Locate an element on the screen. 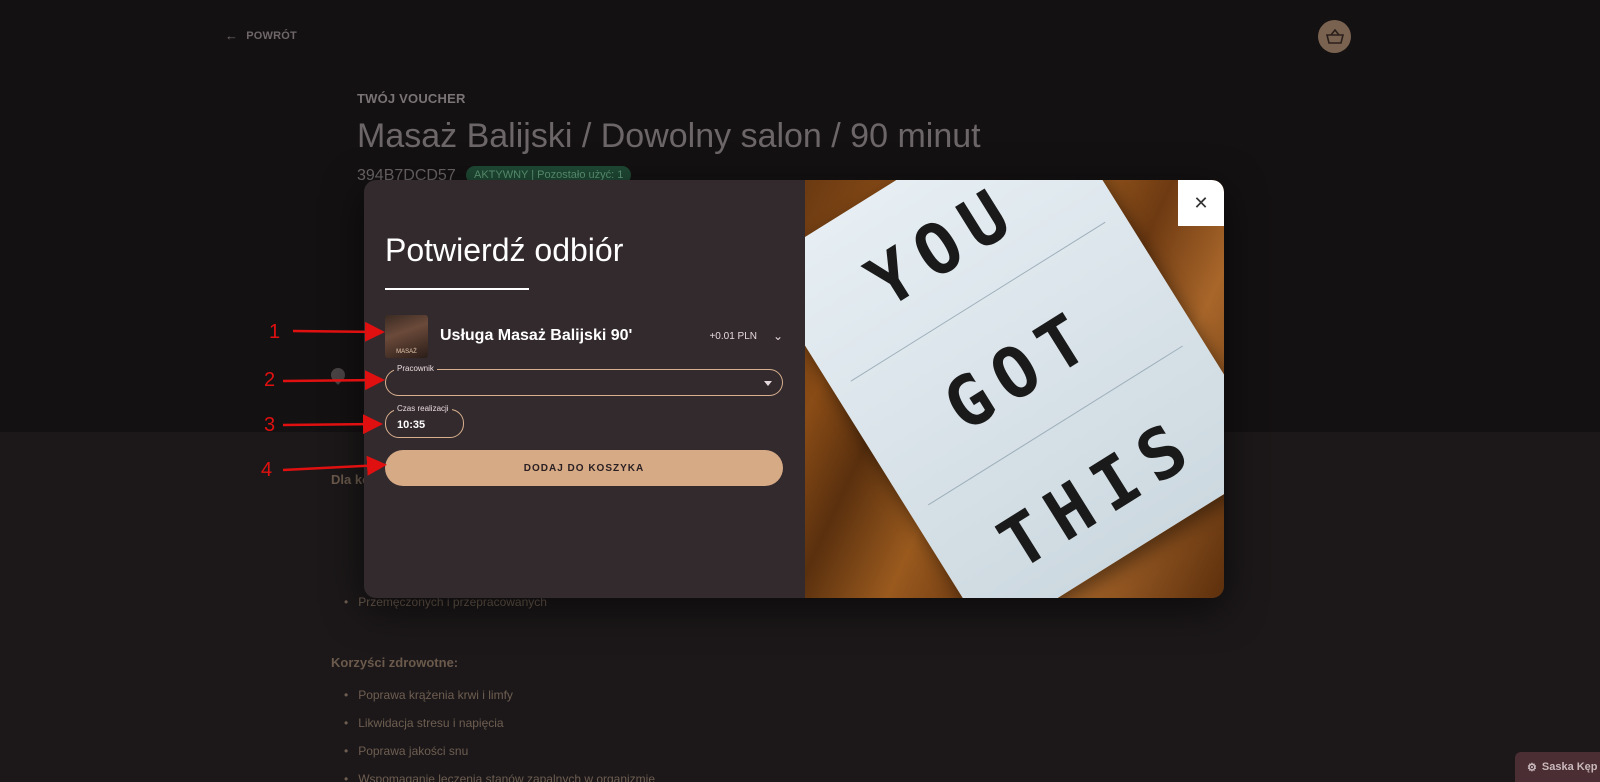 This screenshot has height=782, width=1600. time-input: Czas realizacji 10:35 is located at coordinates (424, 420).